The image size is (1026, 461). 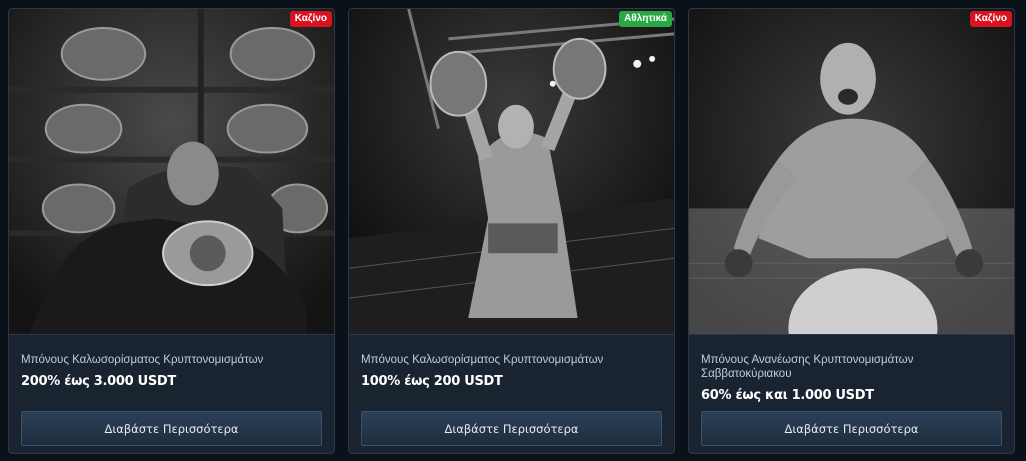 I want to click on offer-value: 60% έως και 1.000 USDT, so click(x=787, y=395).